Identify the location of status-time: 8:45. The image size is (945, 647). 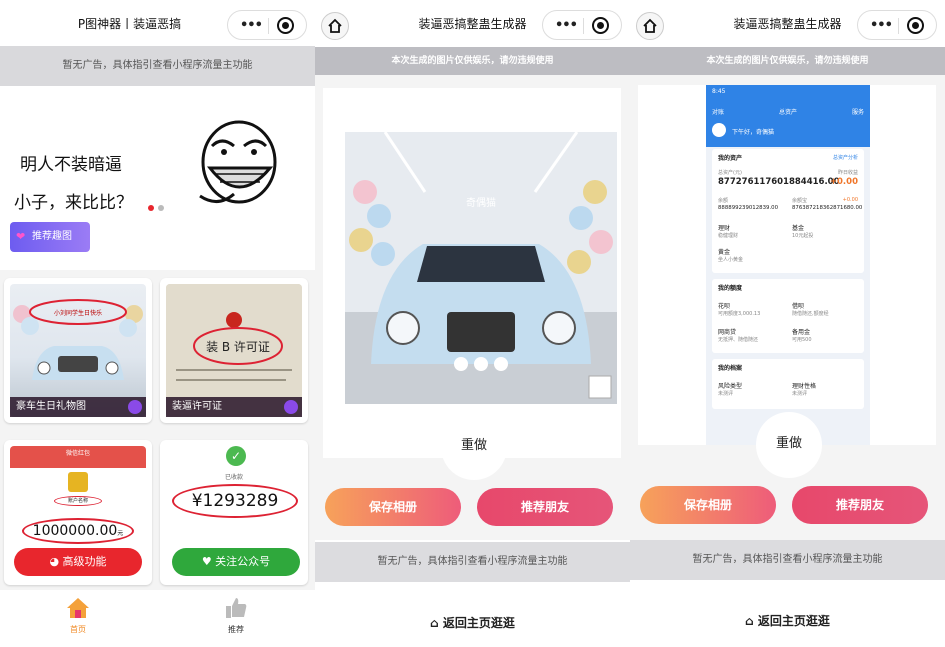
(719, 91).